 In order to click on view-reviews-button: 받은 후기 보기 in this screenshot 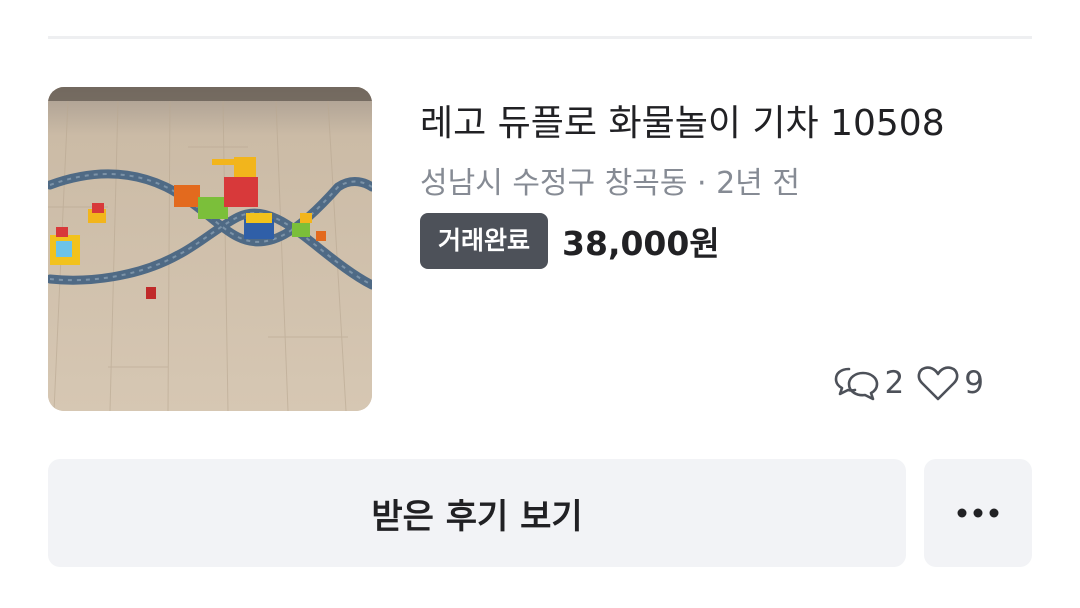, I will do `click(477, 513)`.